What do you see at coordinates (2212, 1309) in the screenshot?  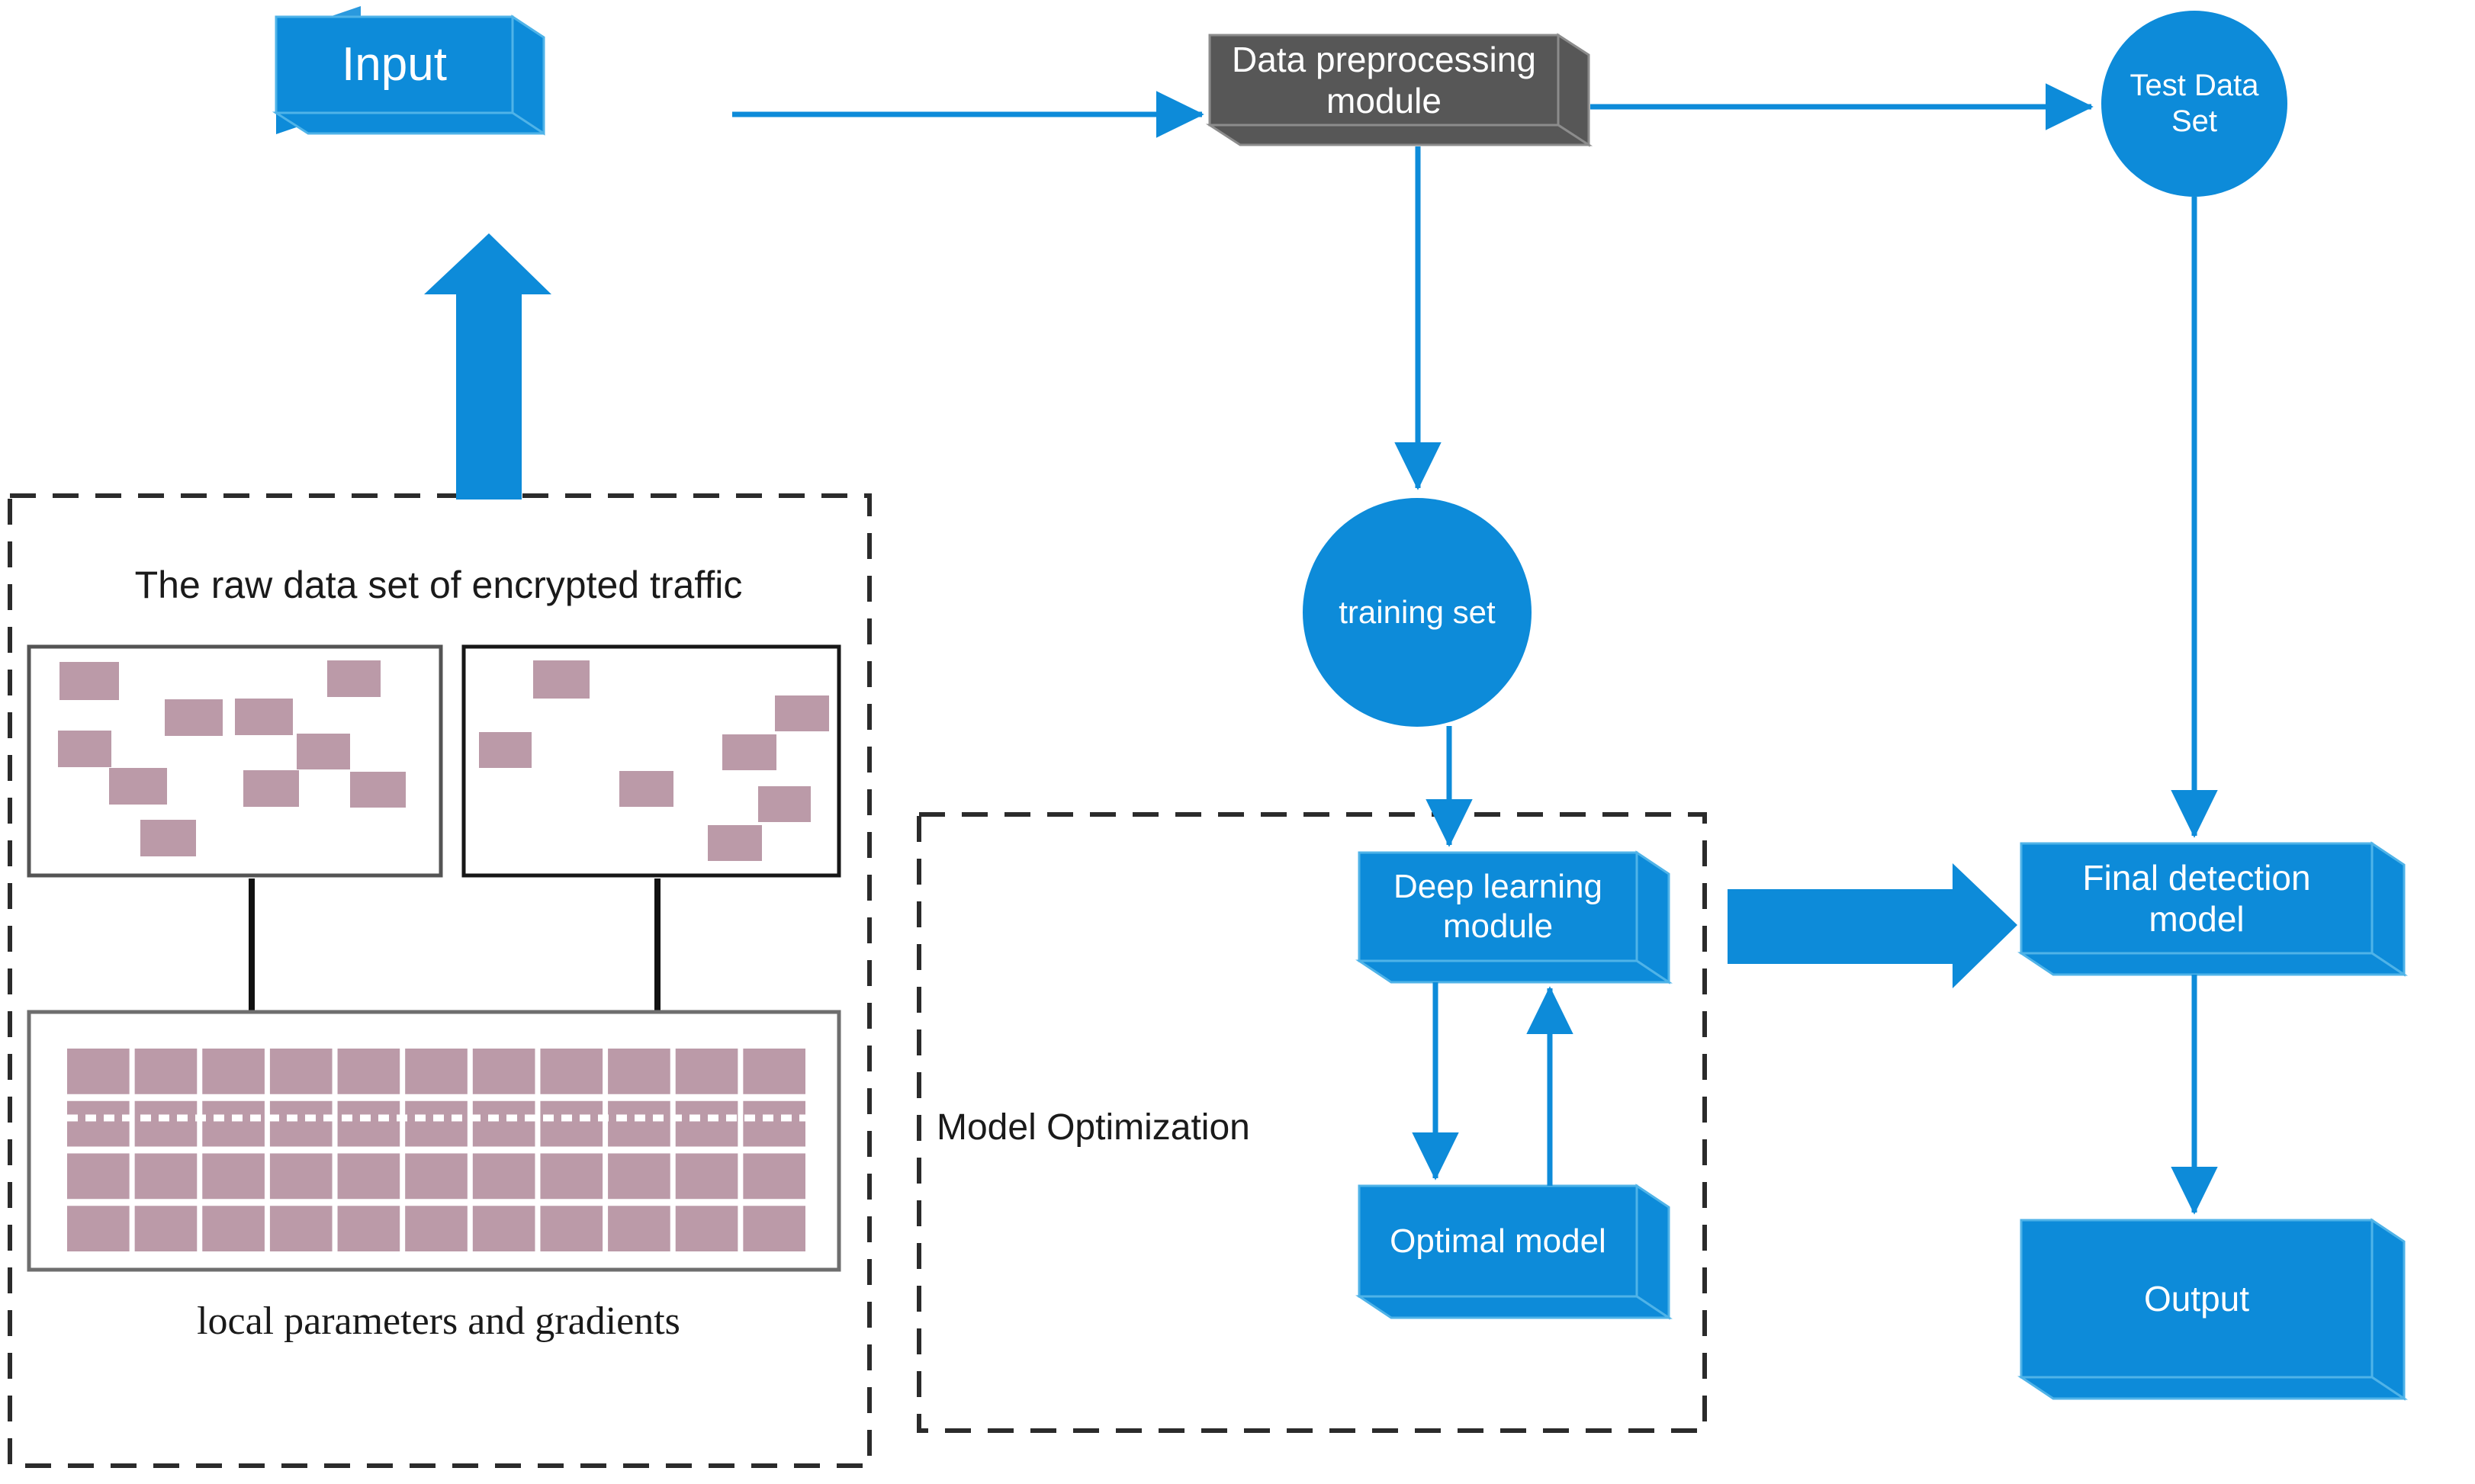 I see `node-output` at bounding box center [2212, 1309].